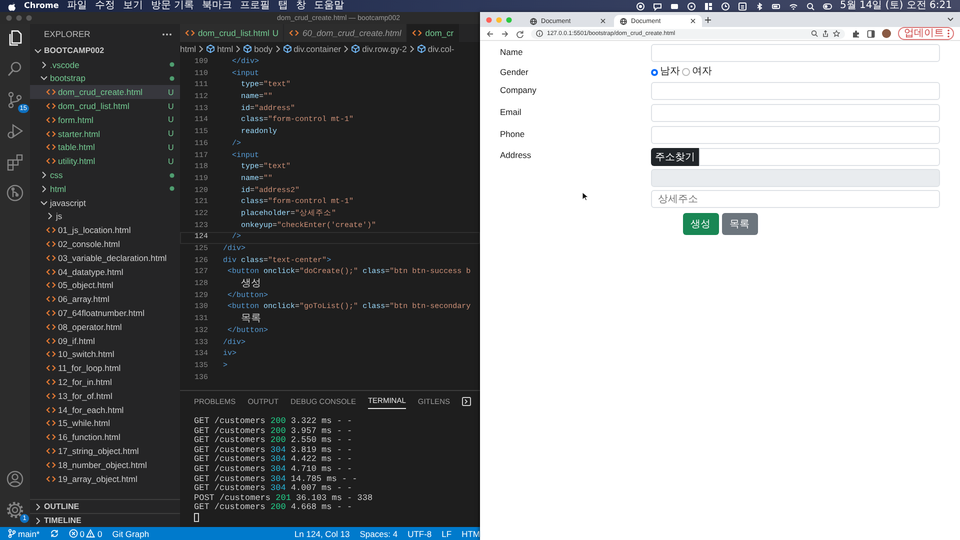  I want to click on tree-item: 12_for_in.html, so click(105, 382).